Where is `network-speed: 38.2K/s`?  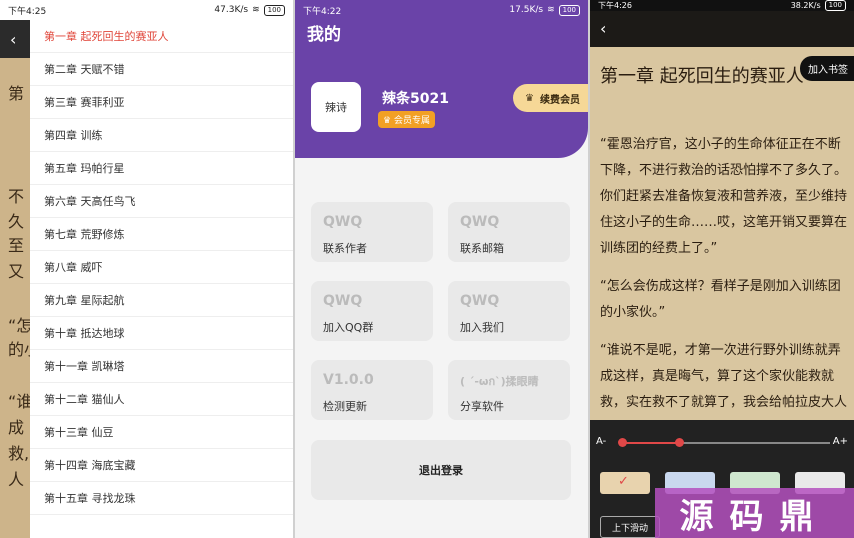 network-speed: 38.2K/s is located at coordinates (805, 5).